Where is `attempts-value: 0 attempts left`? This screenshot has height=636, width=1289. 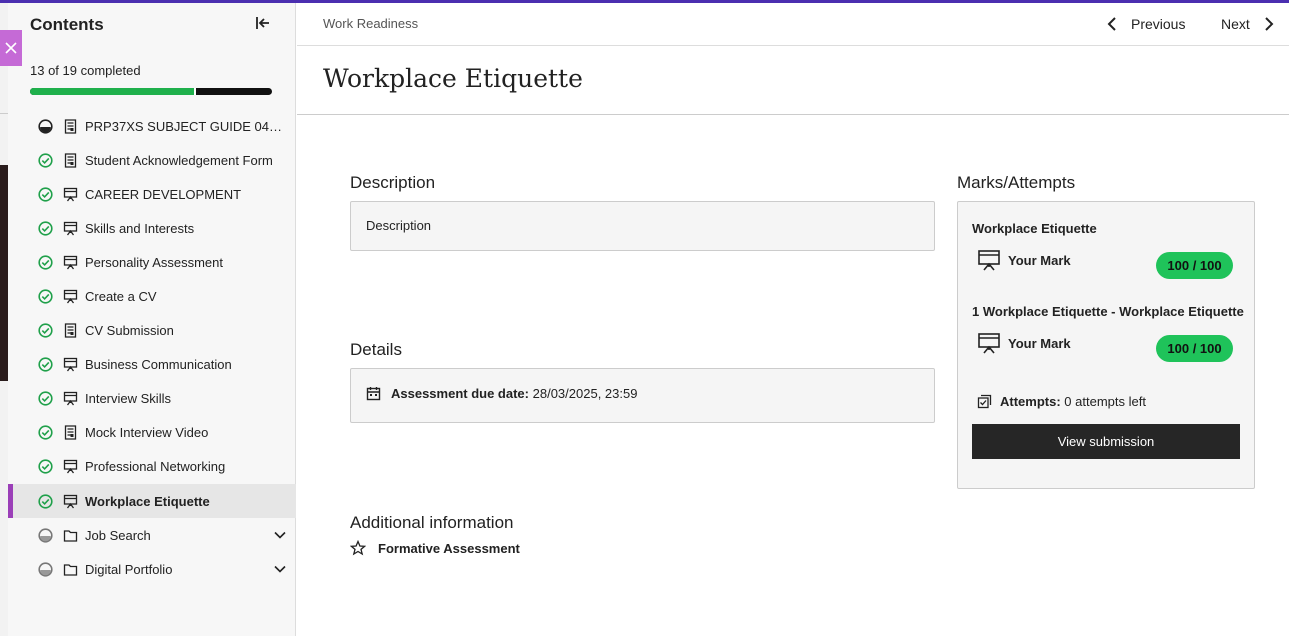
attempts-value: 0 attempts left is located at coordinates (1105, 401).